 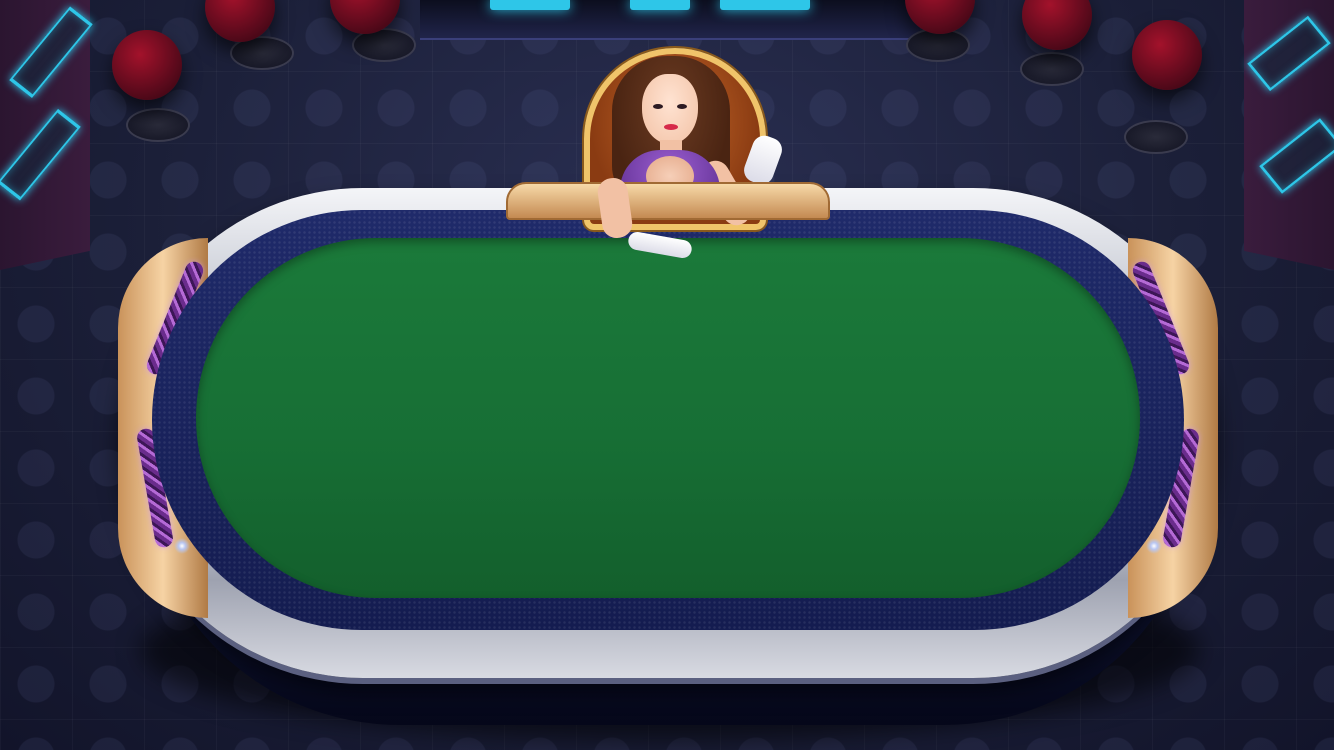 I want to click on dealer-rail-cap, so click(x=668, y=201).